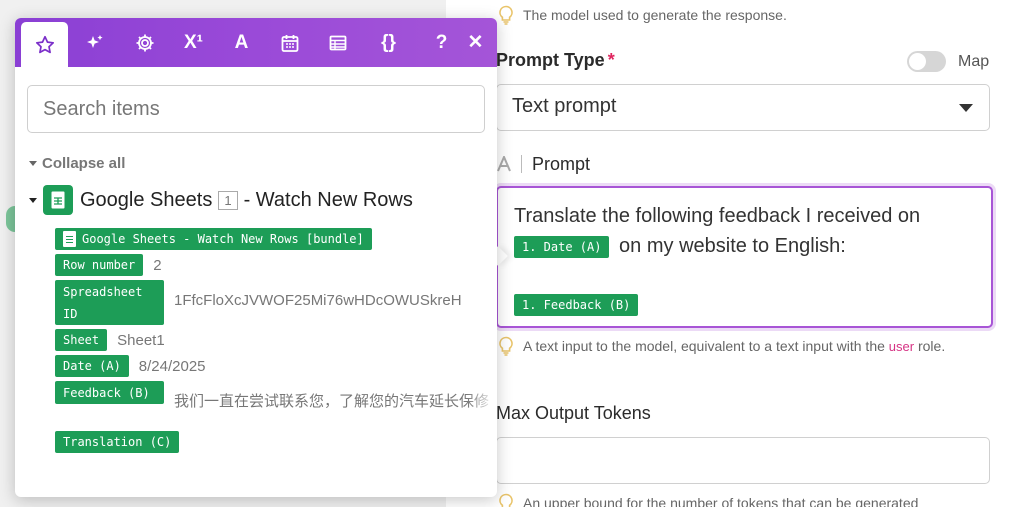 The height and width of the screenshot is (507, 1016). I want to click on font-icon: A, so click(241, 42).